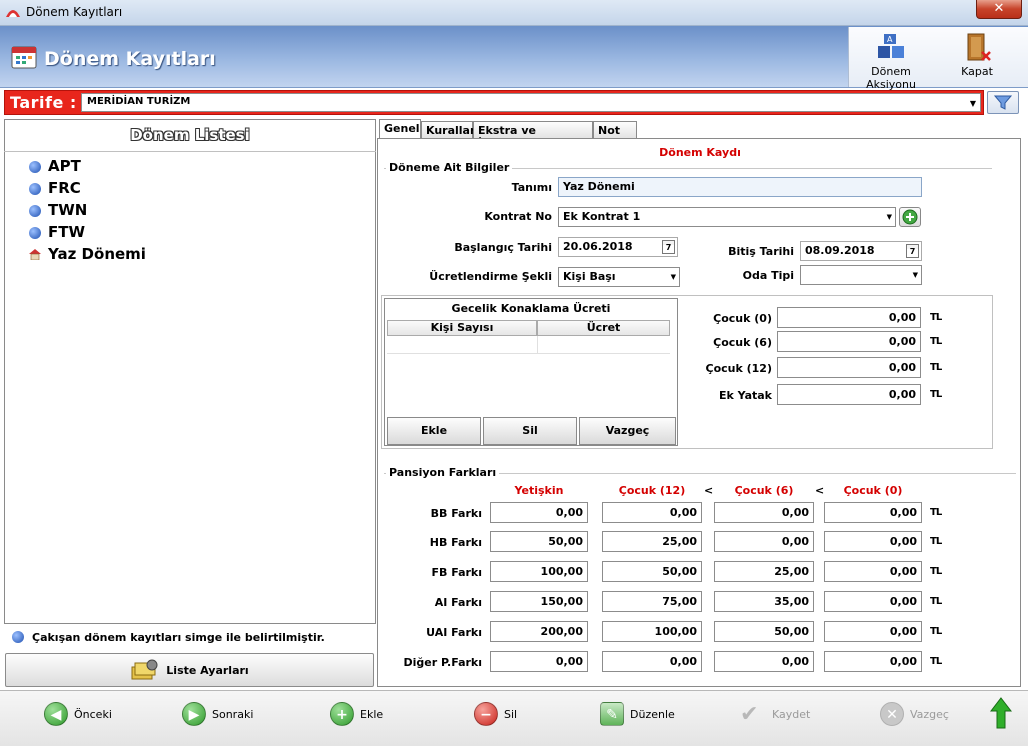  What do you see at coordinates (456, 572) in the screenshot?
I see `fb-farki-label: FB Farkı` at bounding box center [456, 572].